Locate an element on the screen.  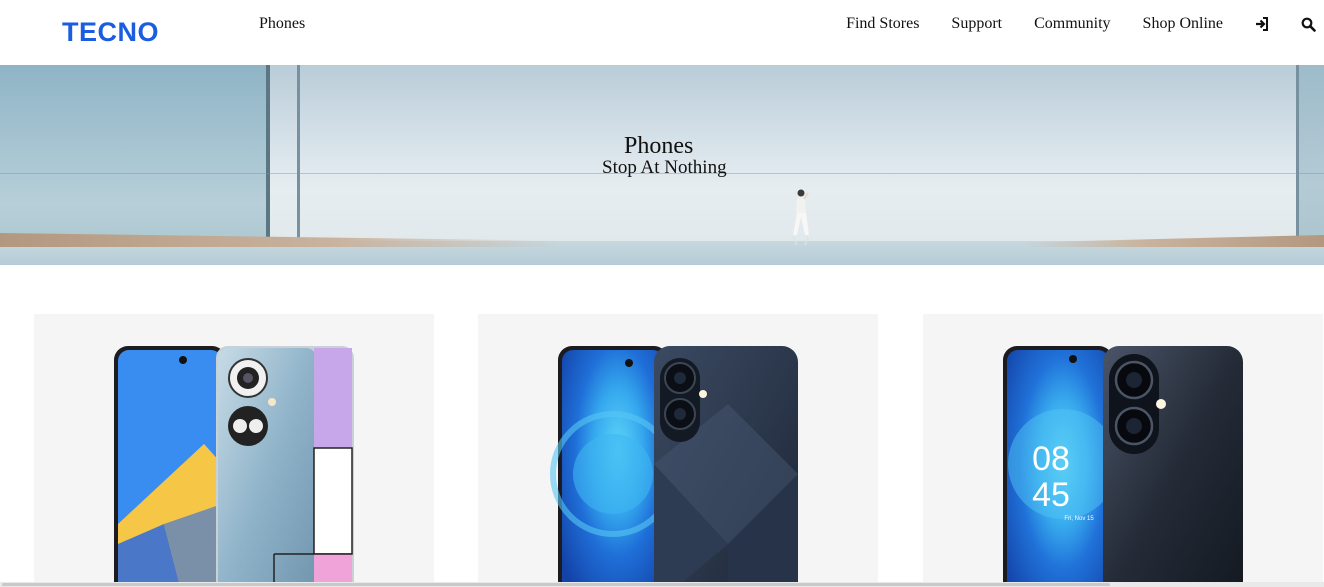
tecno-logo: TECNO is located at coordinates (113, 30).